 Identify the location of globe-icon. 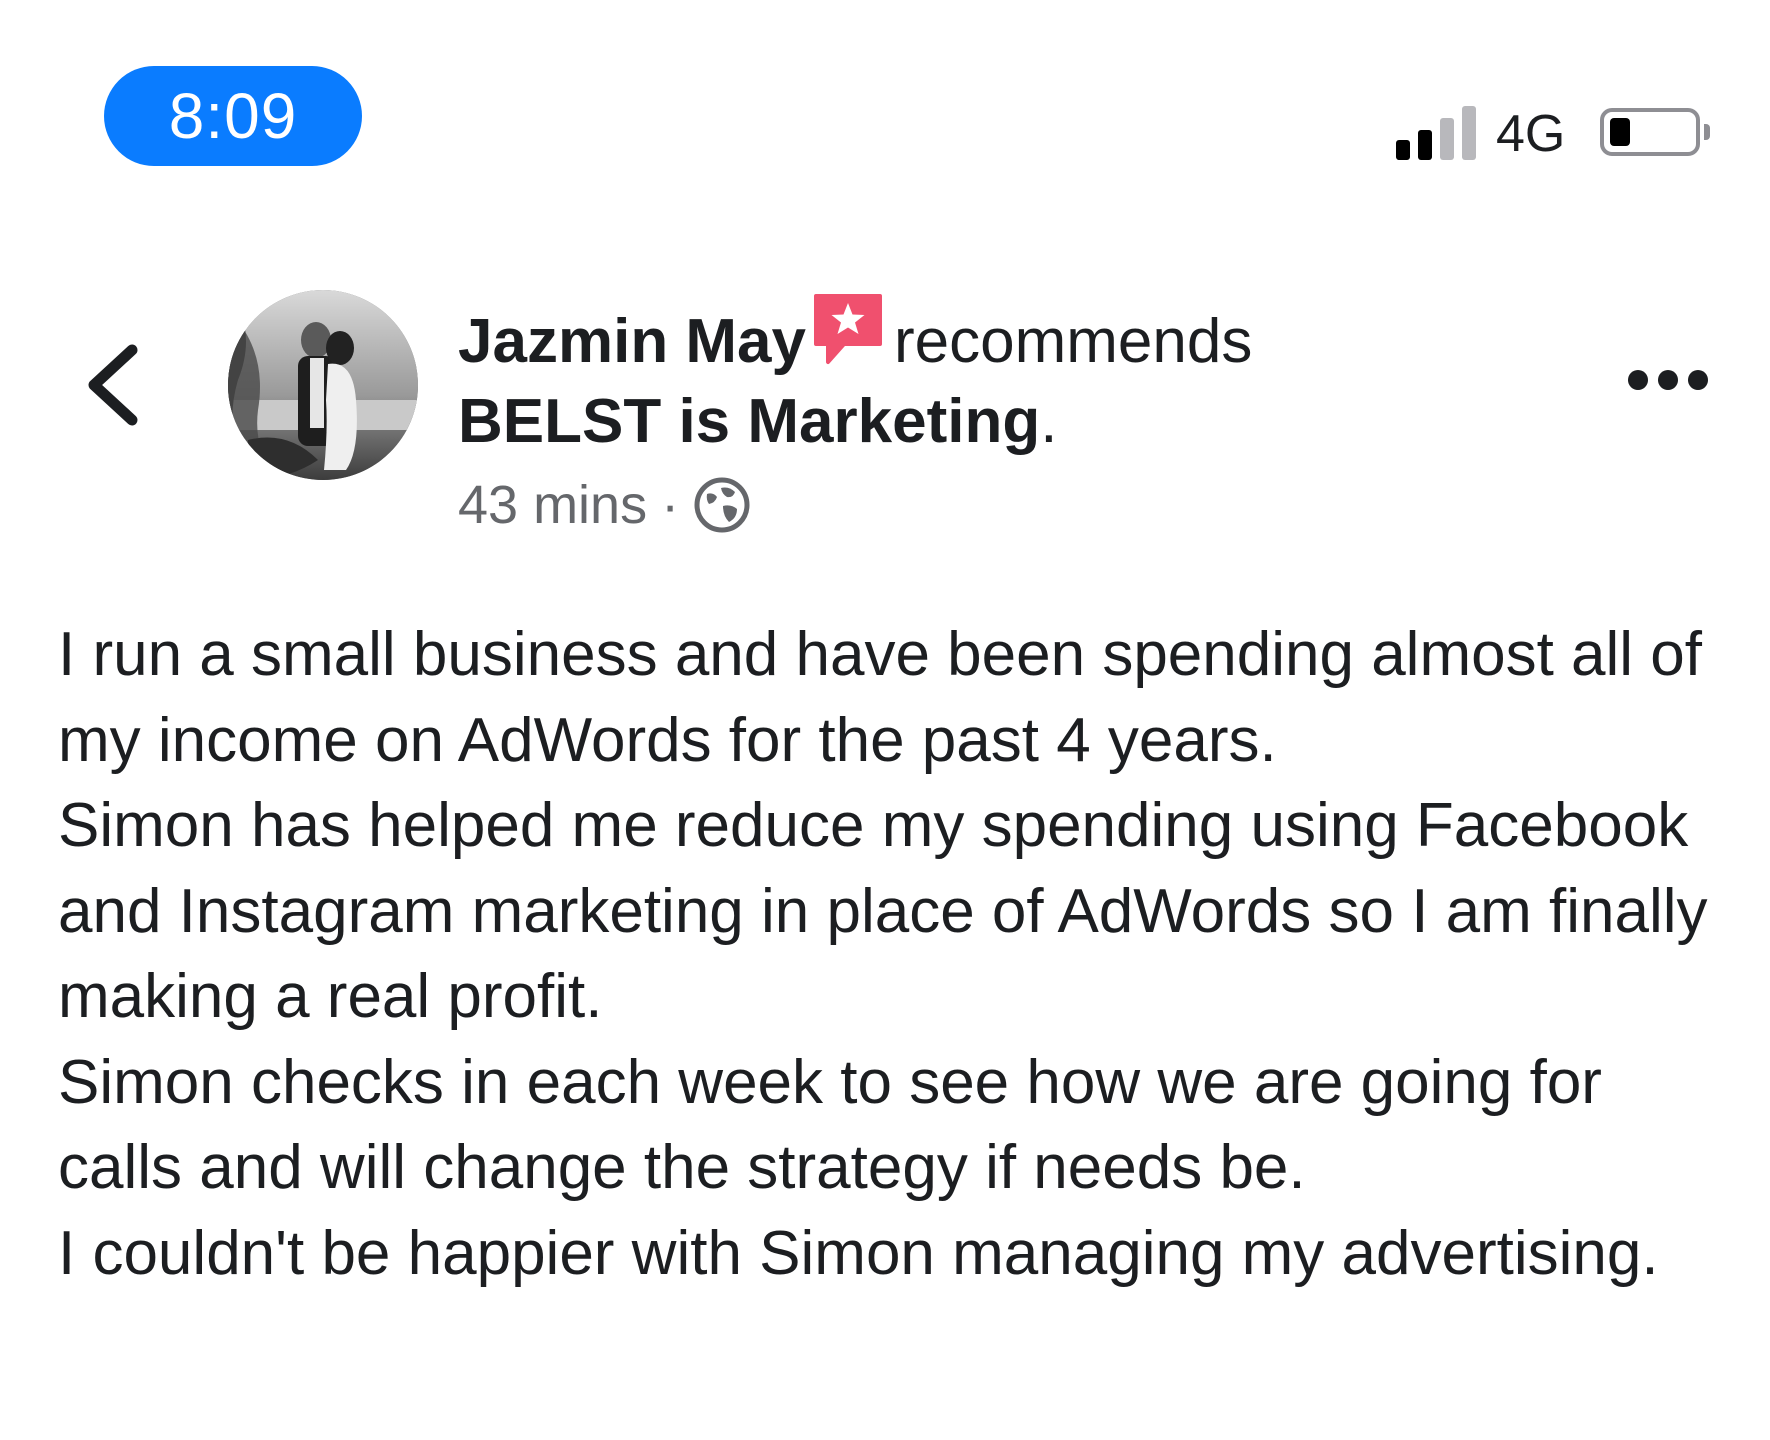
(722, 505).